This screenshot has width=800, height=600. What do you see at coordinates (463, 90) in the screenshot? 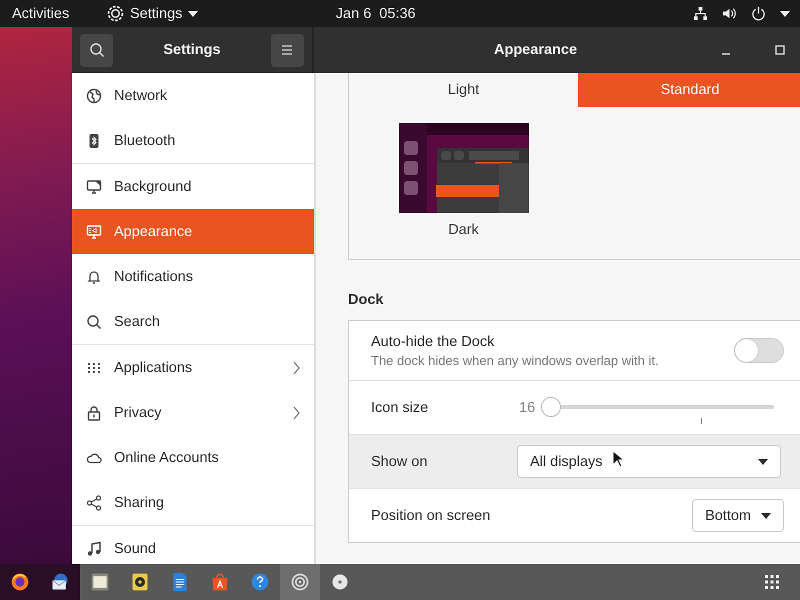
I see `theme-option: Light` at bounding box center [463, 90].